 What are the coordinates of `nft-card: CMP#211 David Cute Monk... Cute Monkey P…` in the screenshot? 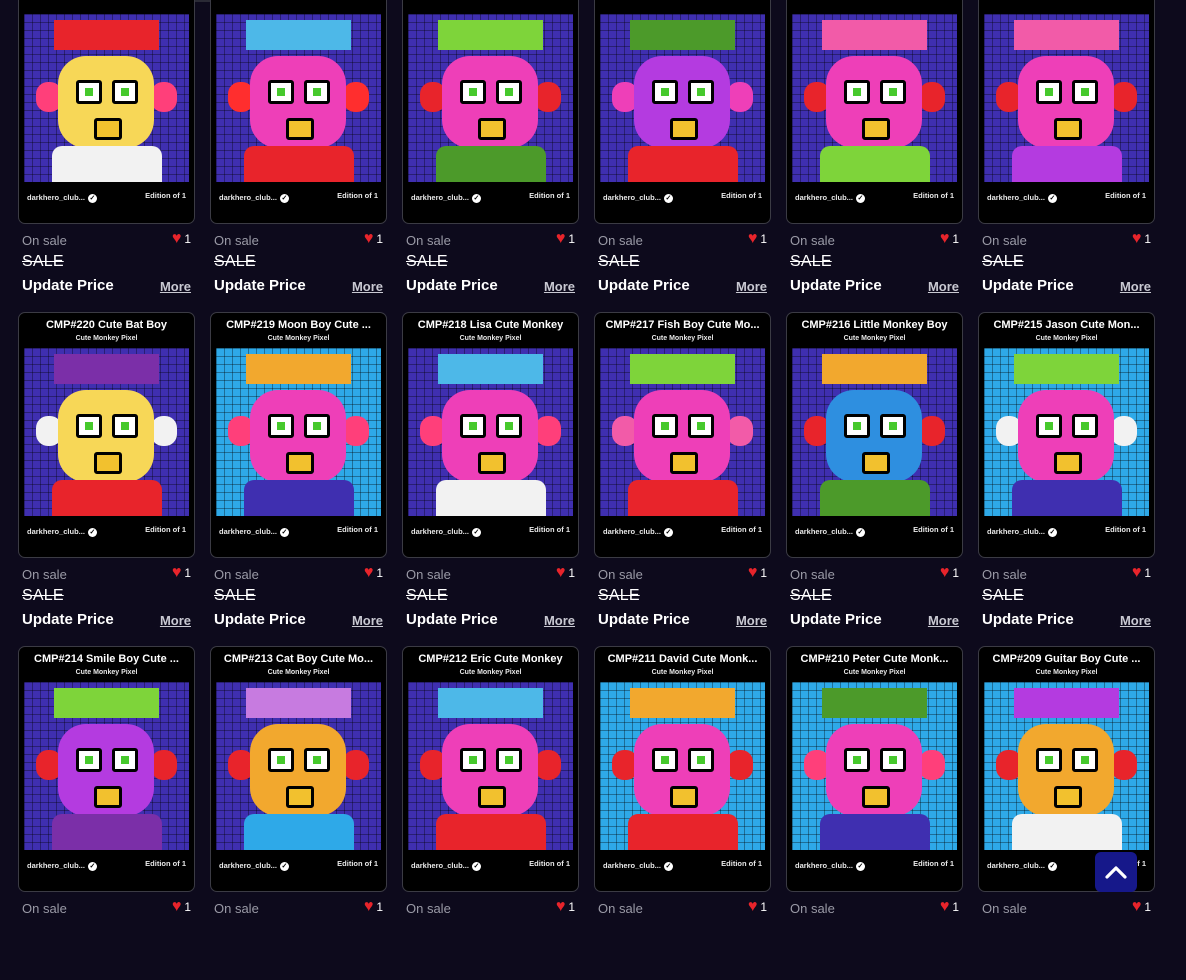 It's located at (682, 769).